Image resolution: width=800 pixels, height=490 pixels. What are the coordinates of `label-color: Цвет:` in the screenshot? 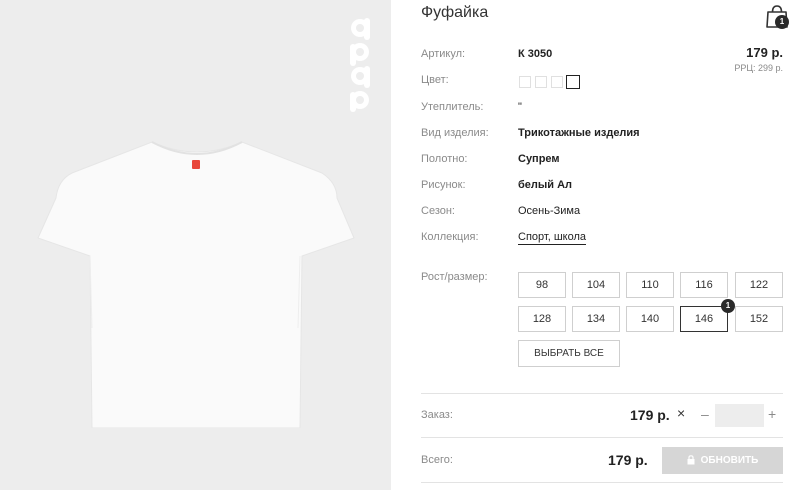 It's located at (435, 80).